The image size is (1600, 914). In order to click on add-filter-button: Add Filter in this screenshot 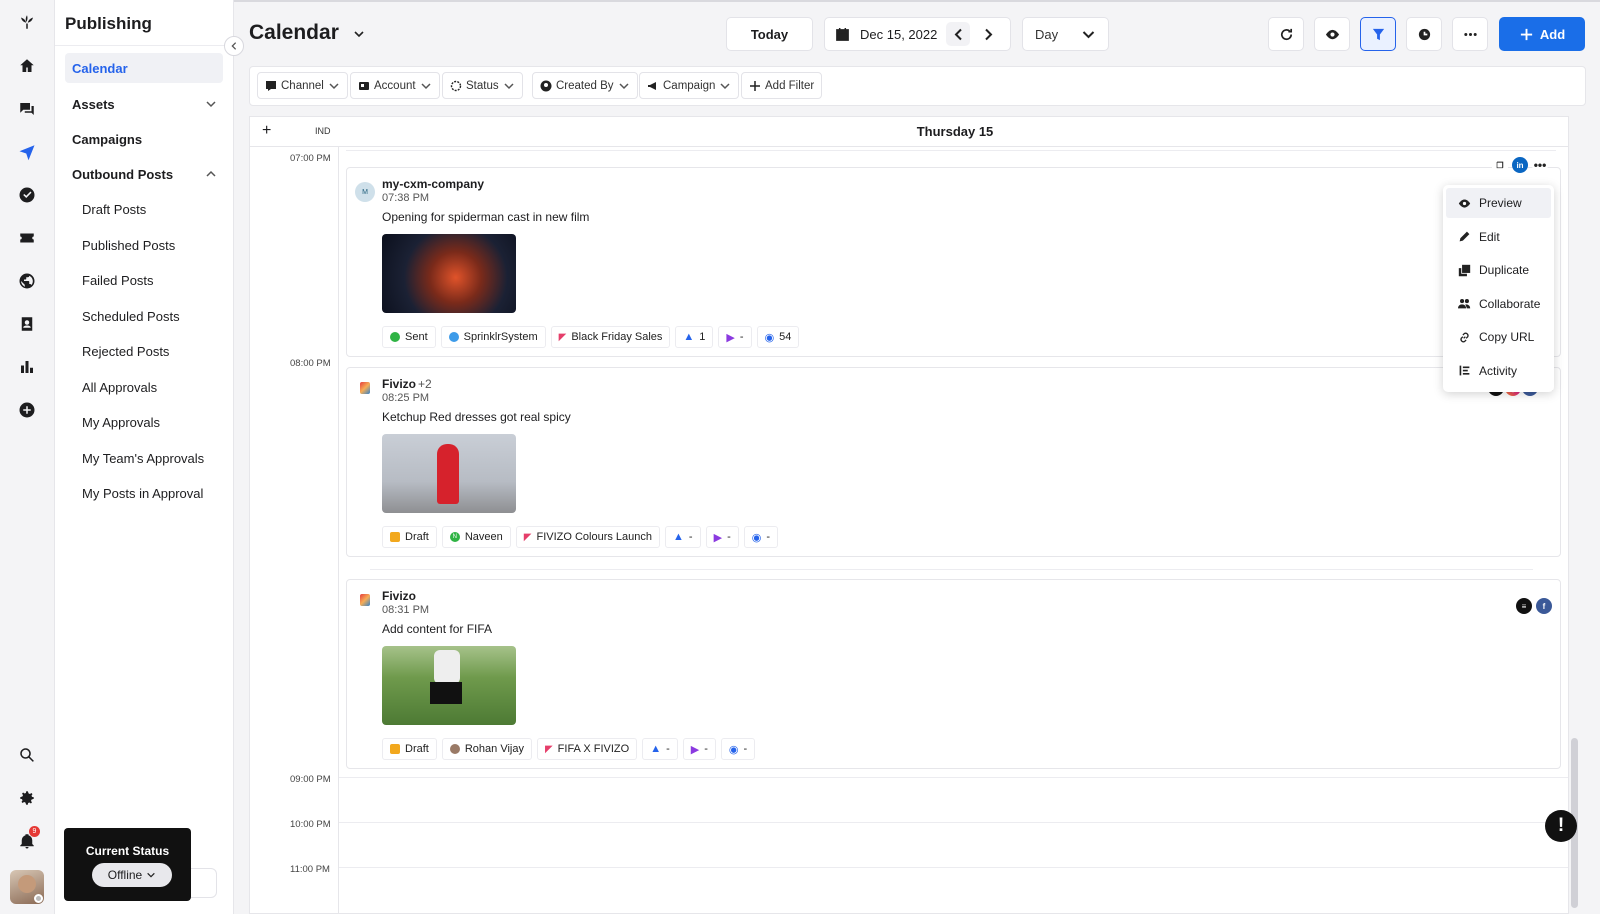, I will do `click(782, 85)`.